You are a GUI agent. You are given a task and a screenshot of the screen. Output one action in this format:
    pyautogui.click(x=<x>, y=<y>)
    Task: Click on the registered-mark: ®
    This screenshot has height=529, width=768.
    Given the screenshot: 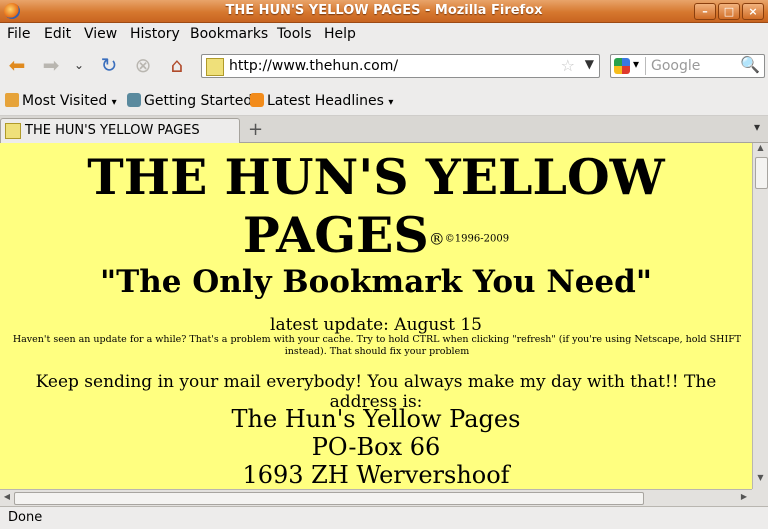 What is the action you would take?
    pyautogui.click(x=436, y=239)
    